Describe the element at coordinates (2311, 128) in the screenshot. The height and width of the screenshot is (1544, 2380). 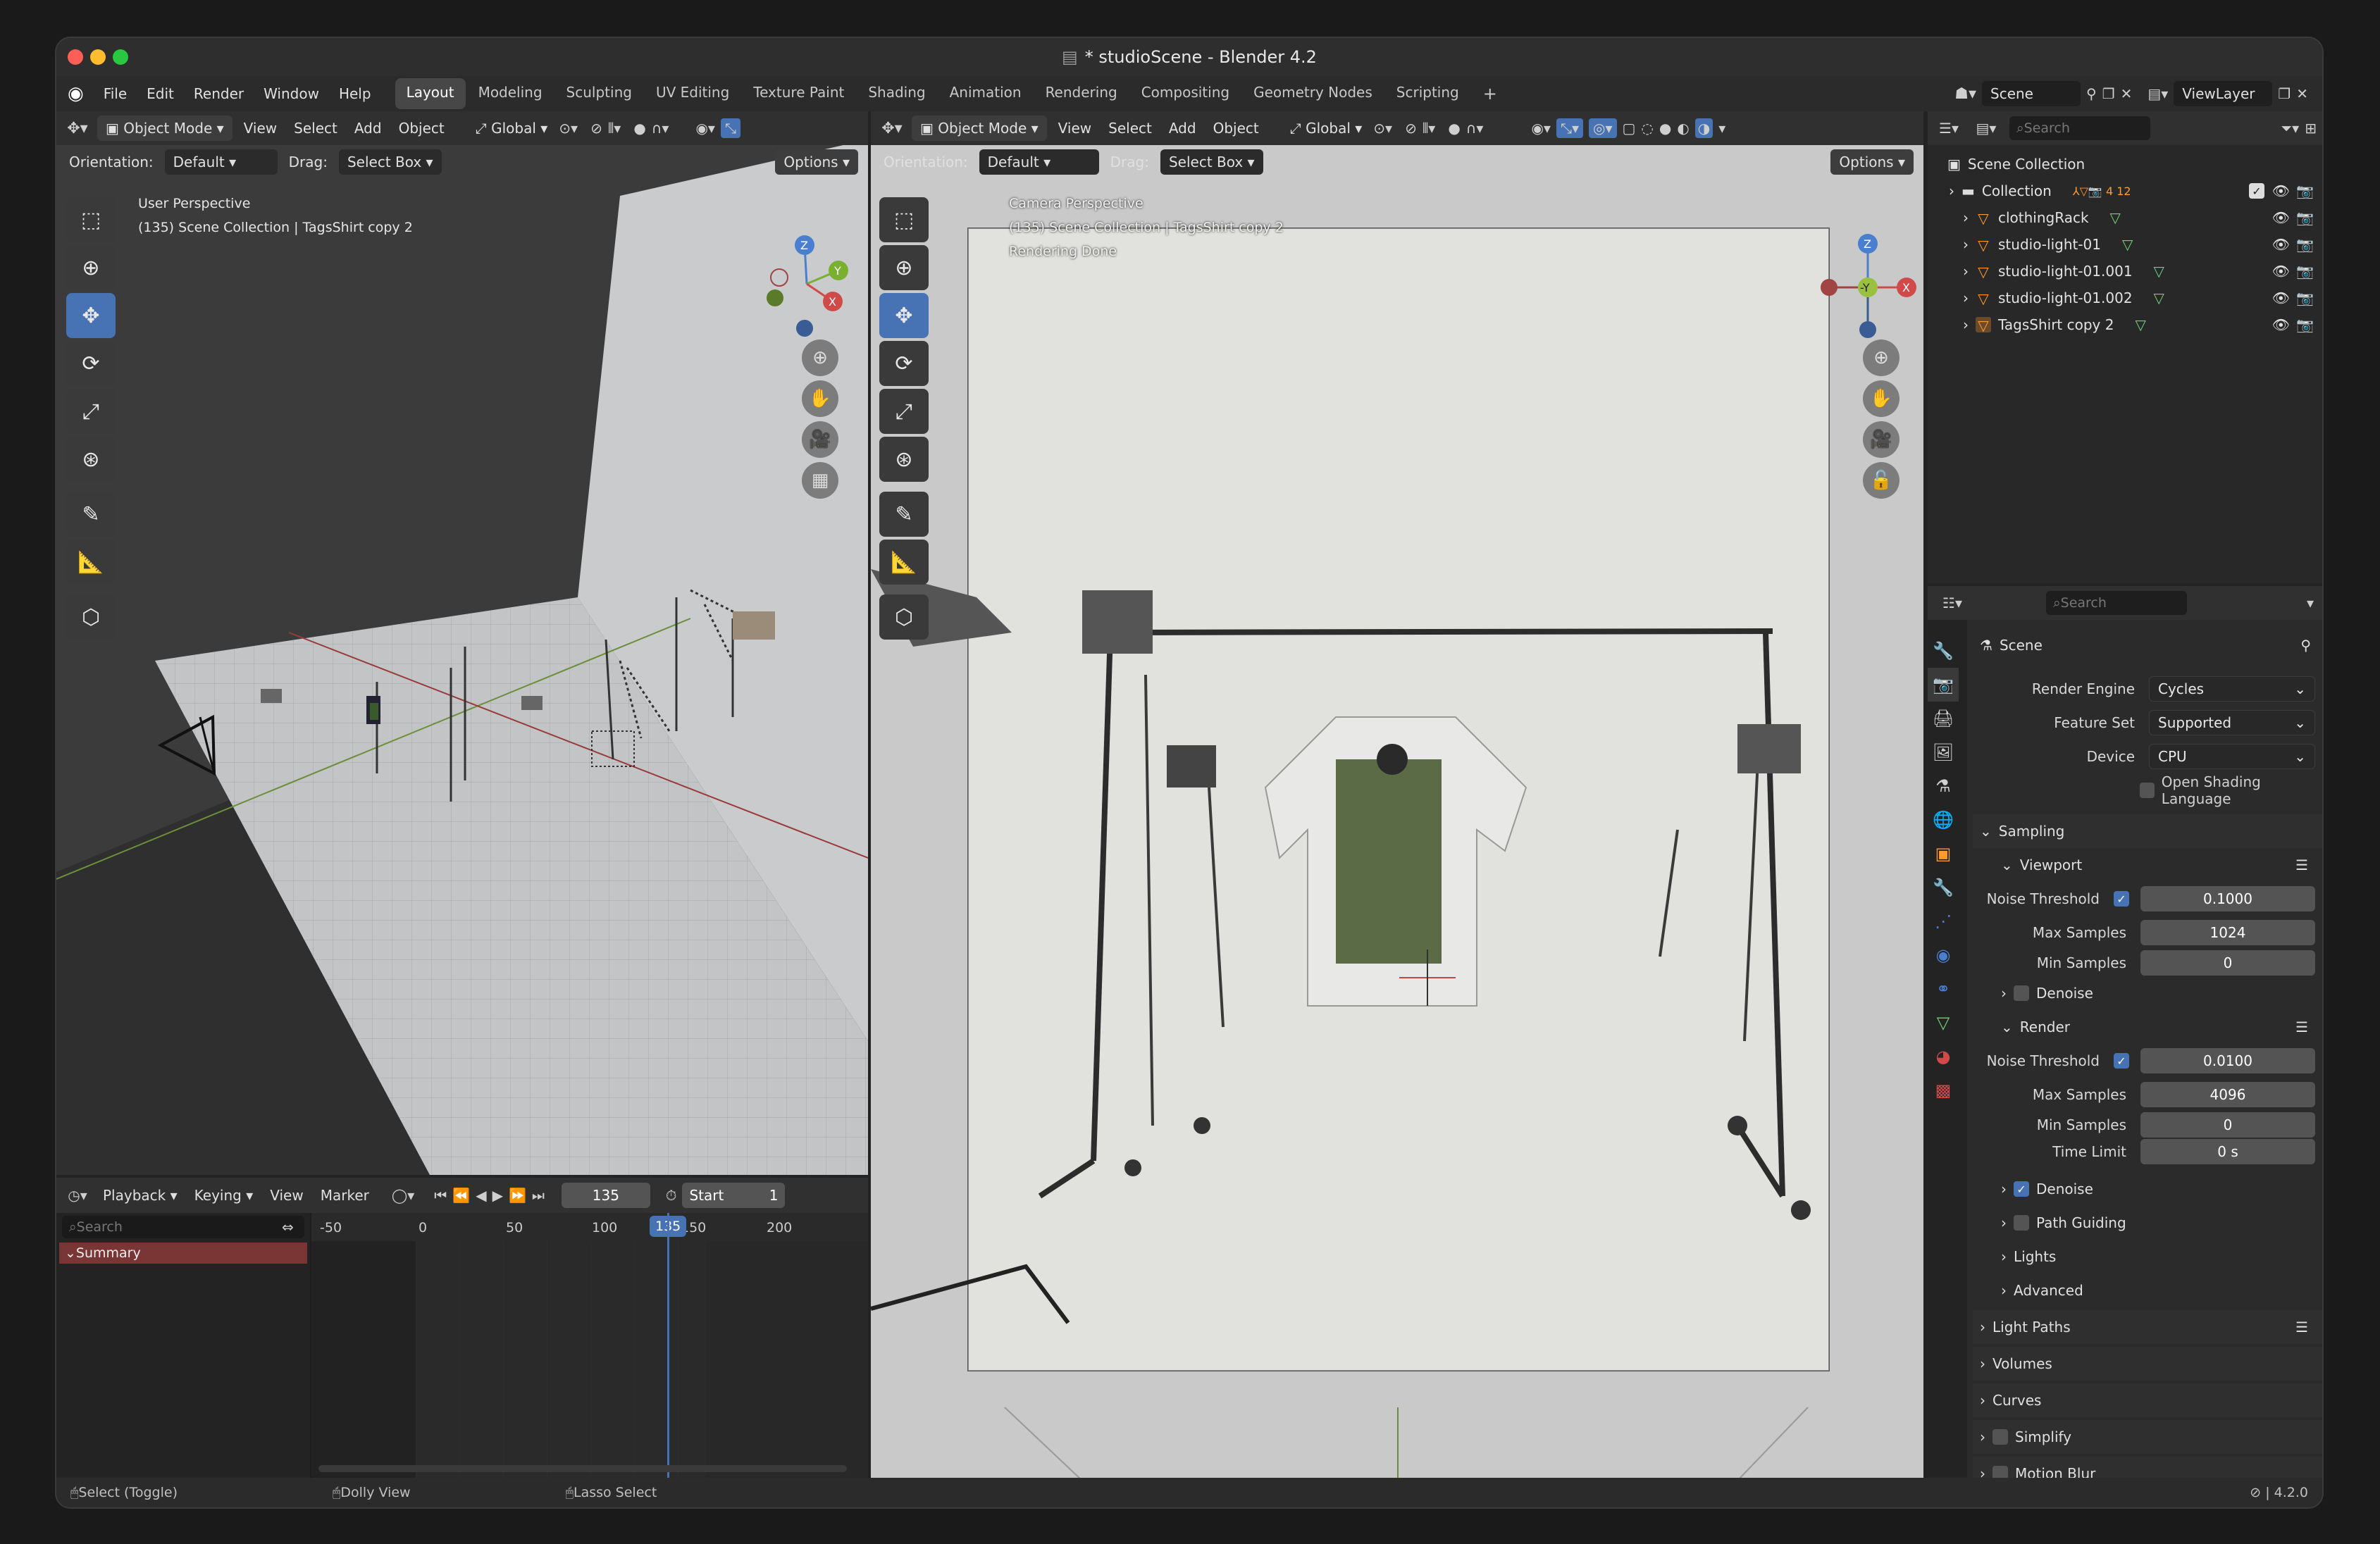
I see `new-collection-icon: ⊞` at that location.